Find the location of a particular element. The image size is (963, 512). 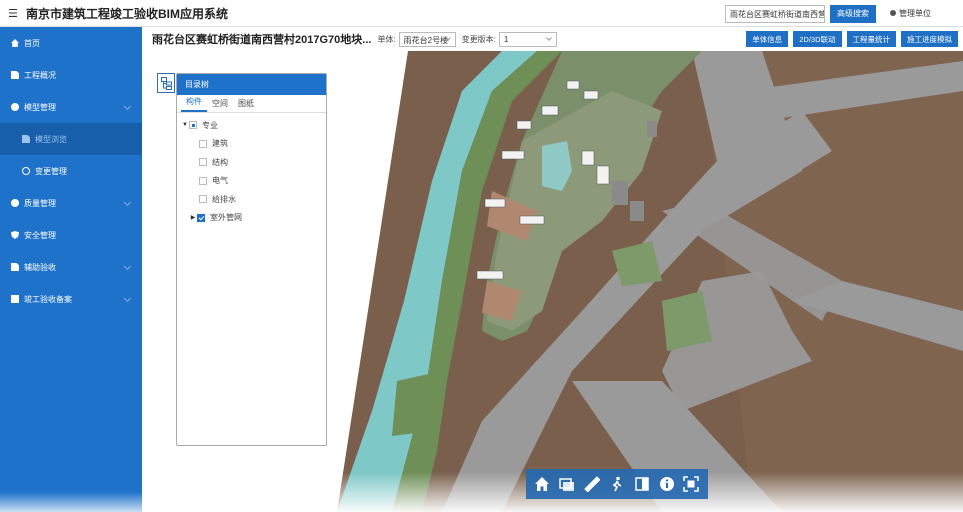

change-icon is located at coordinates (26, 171).